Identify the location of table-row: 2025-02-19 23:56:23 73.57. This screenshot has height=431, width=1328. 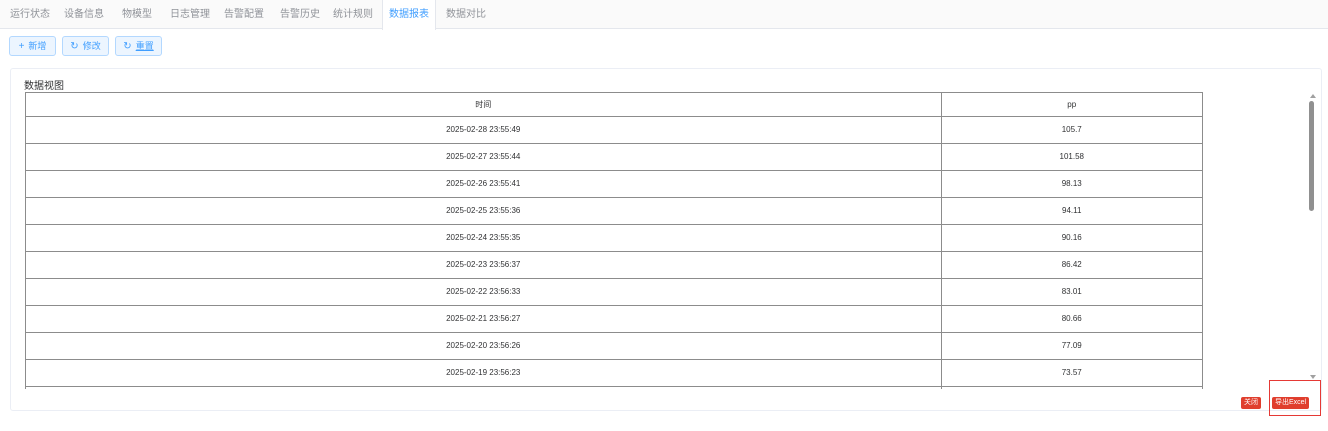
(614, 373).